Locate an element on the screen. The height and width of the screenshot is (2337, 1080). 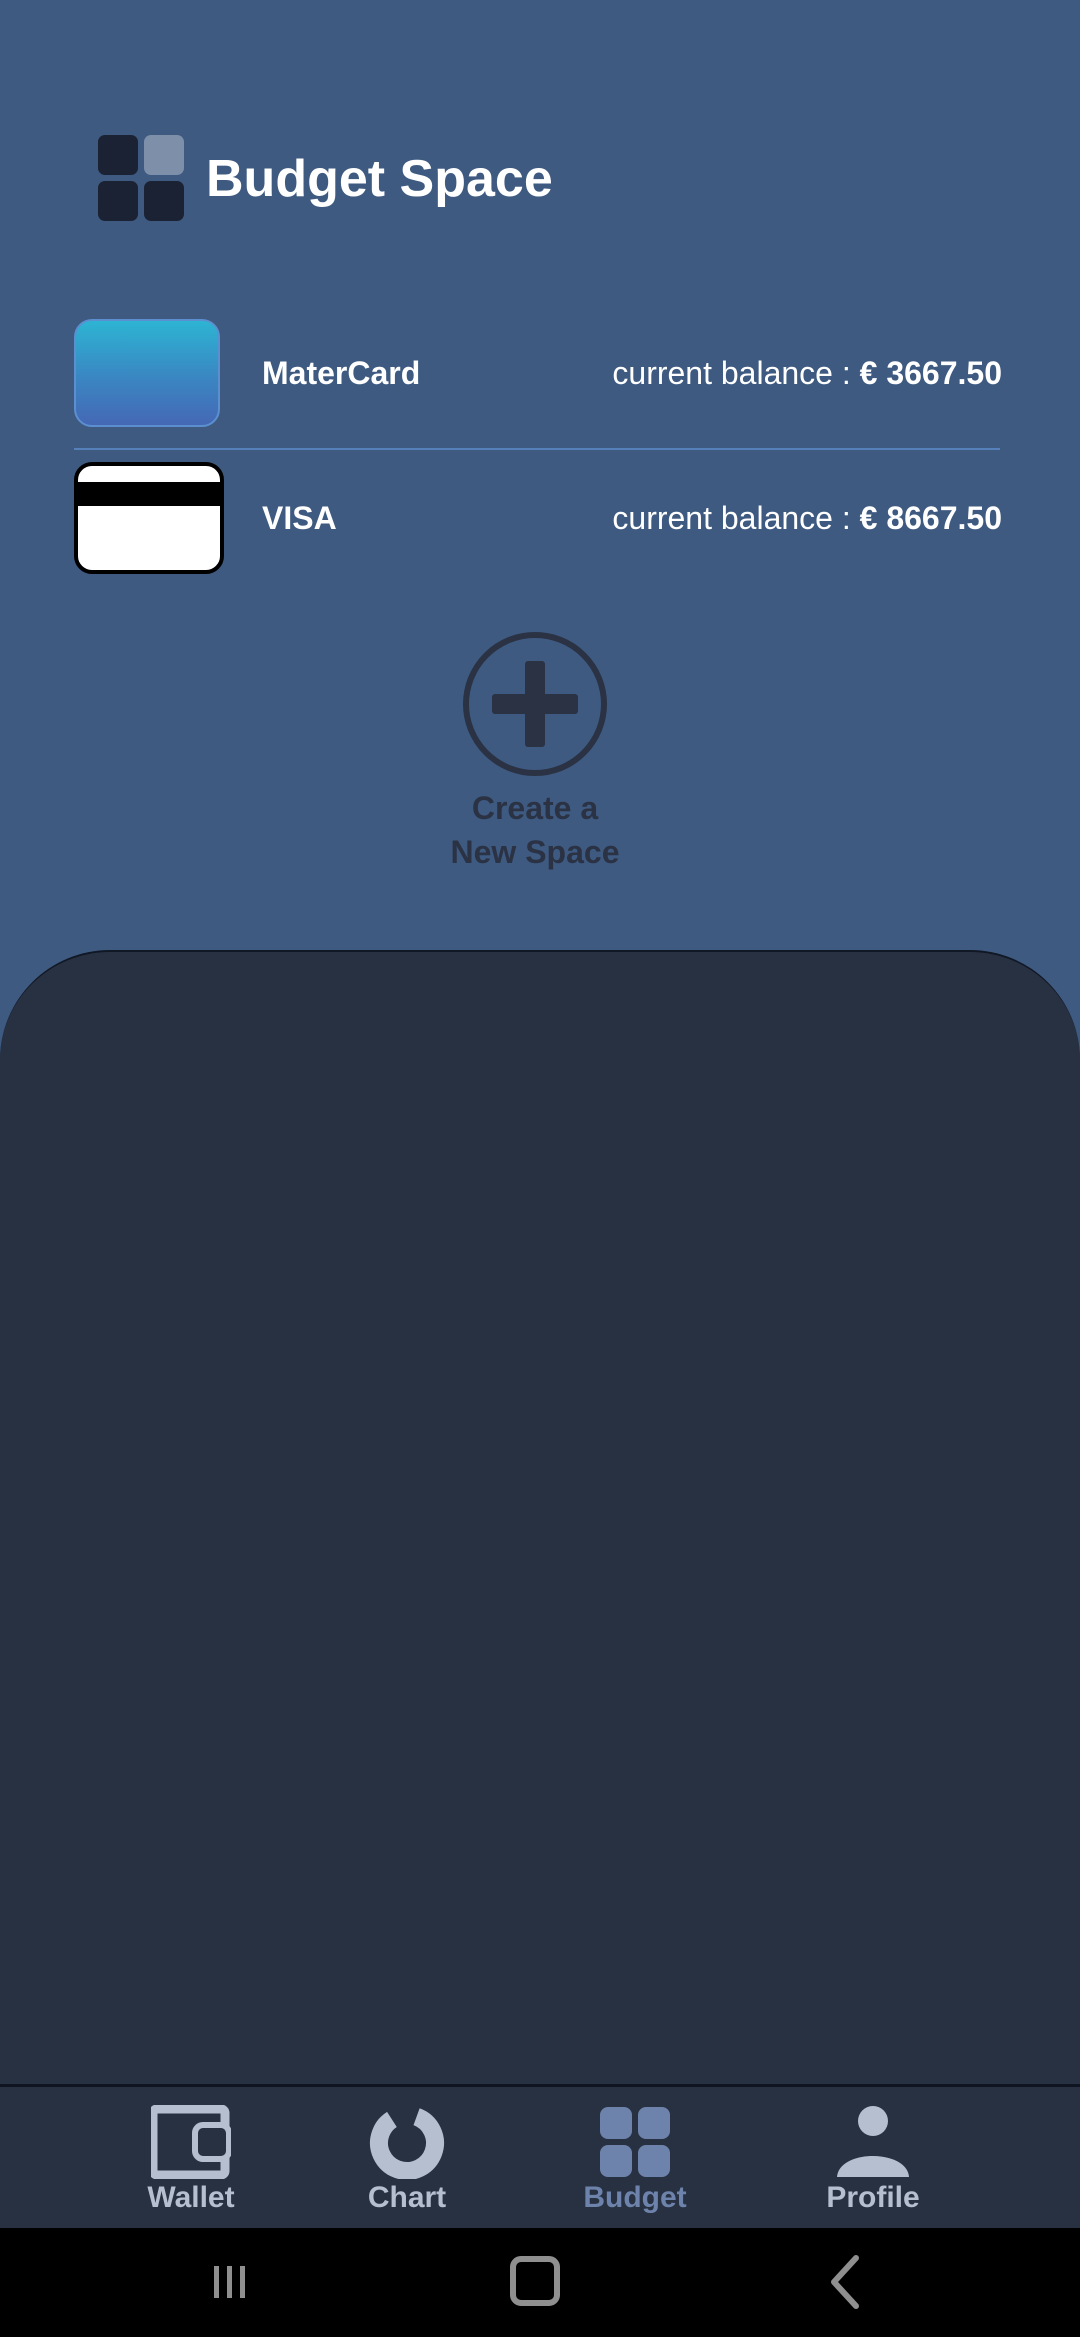
visa-card-icon is located at coordinates (149, 518).